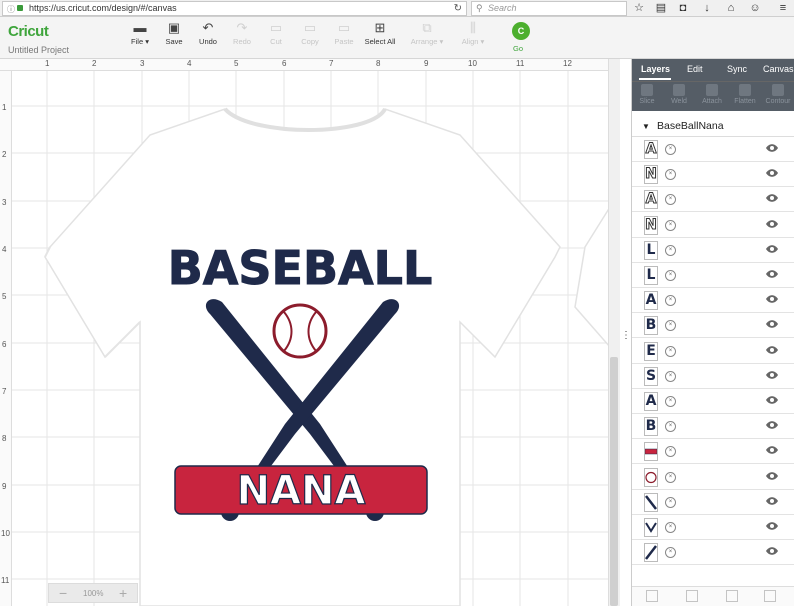  Describe the element at coordinates (707, 8) in the screenshot. I see `download-icon: ↓` at that location.